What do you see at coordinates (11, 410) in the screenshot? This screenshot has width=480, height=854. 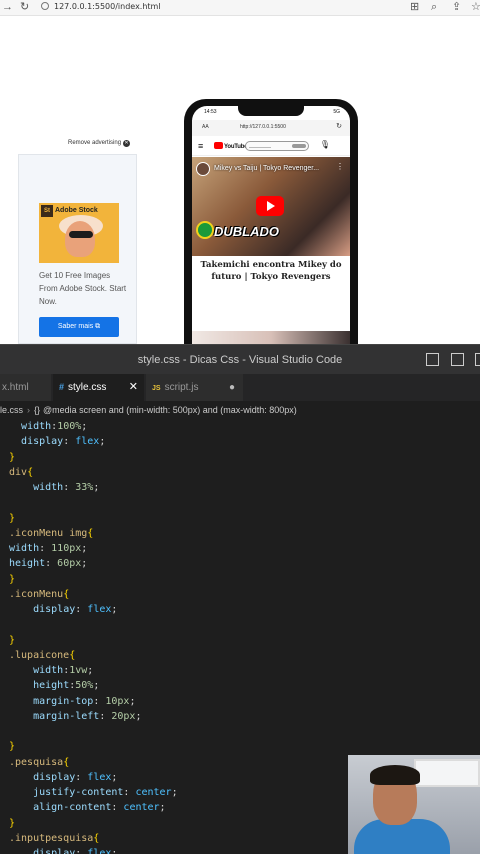 I see `breadcrumb-file: le.css` at bounding box center [11, 410].